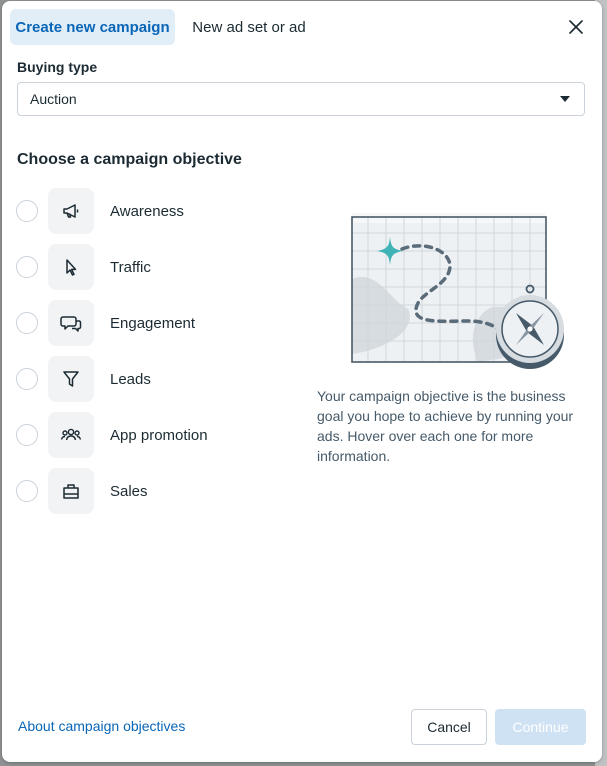 This screenshot has height=766, width=607. I want to click on about-campaign-objectives-link: About campaign objectives, so click(101, 726).